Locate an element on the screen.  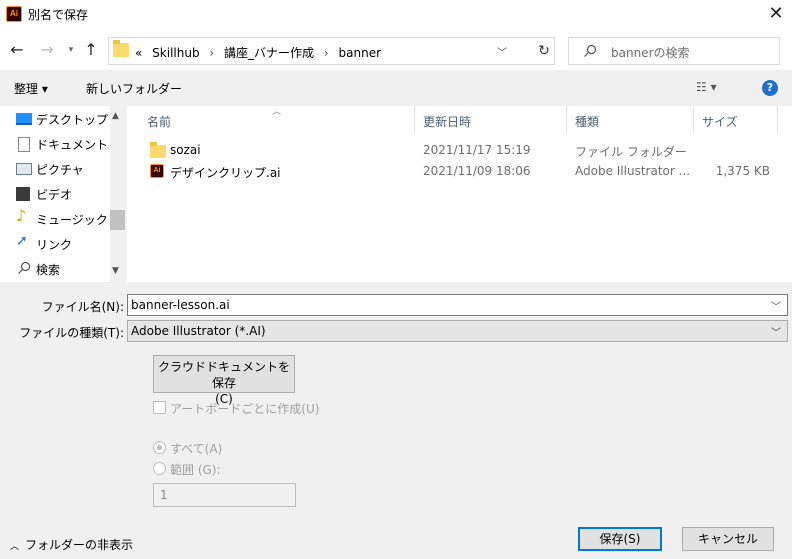
range-radio-label: 範囲 (G): is located at coordinates (195, 470).